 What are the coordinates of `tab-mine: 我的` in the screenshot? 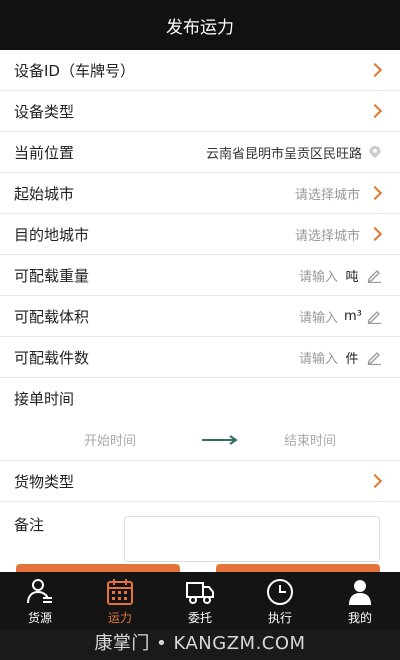 It's located at (360, 601).